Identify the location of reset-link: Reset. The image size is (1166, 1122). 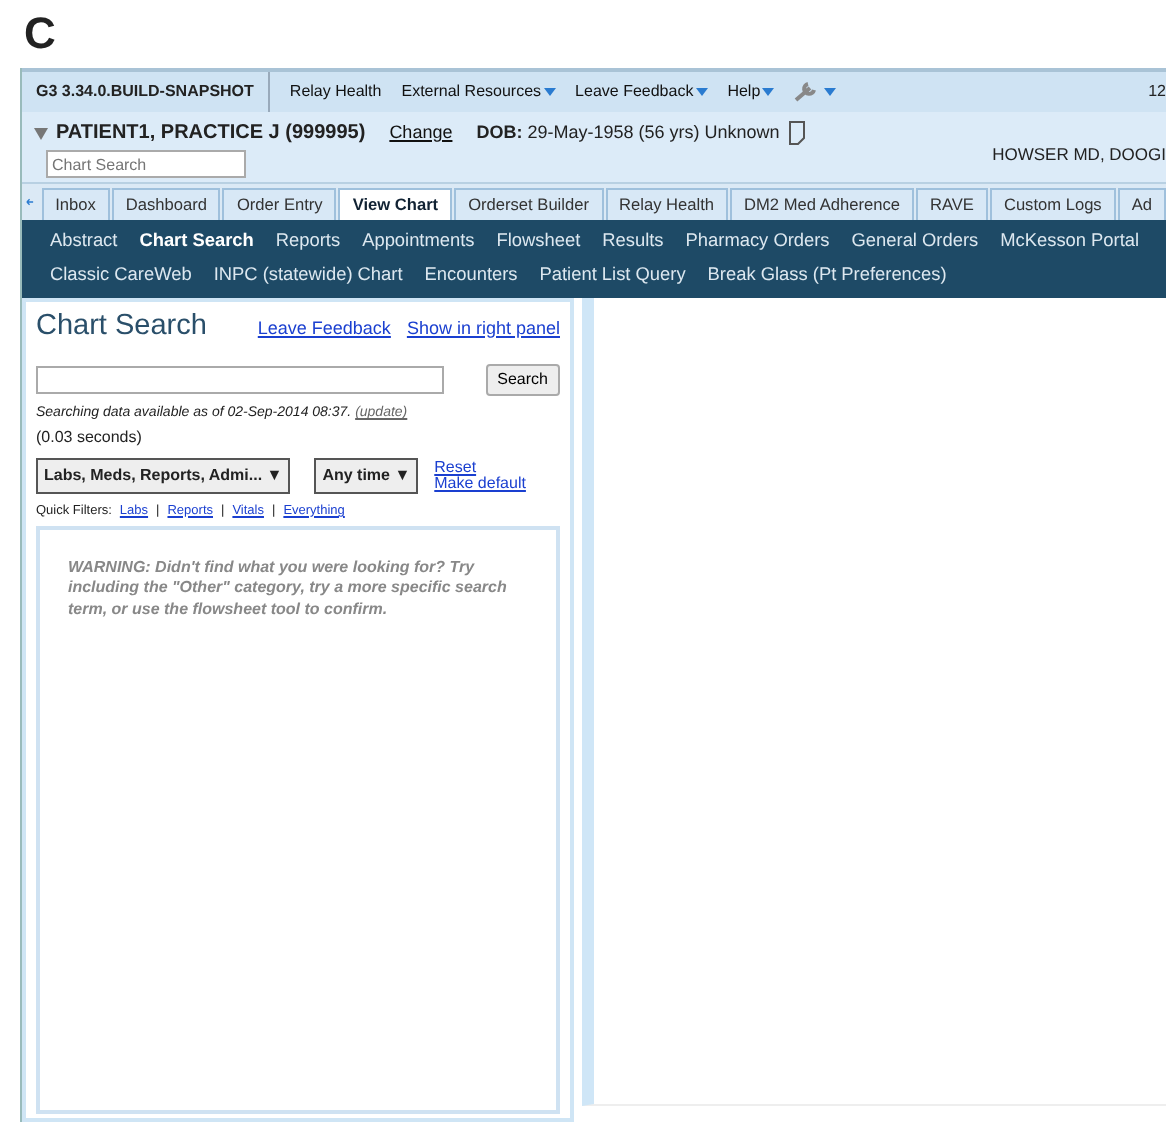
(480, 467).